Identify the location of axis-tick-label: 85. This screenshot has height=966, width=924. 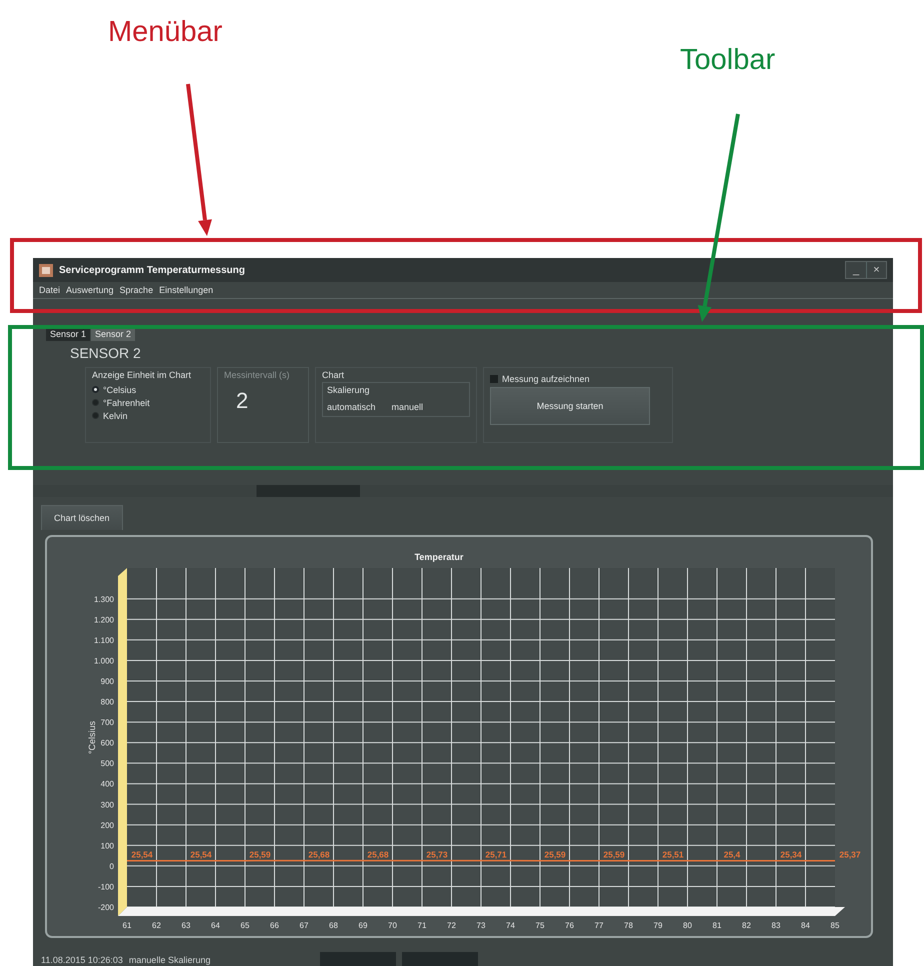
(835, 925).